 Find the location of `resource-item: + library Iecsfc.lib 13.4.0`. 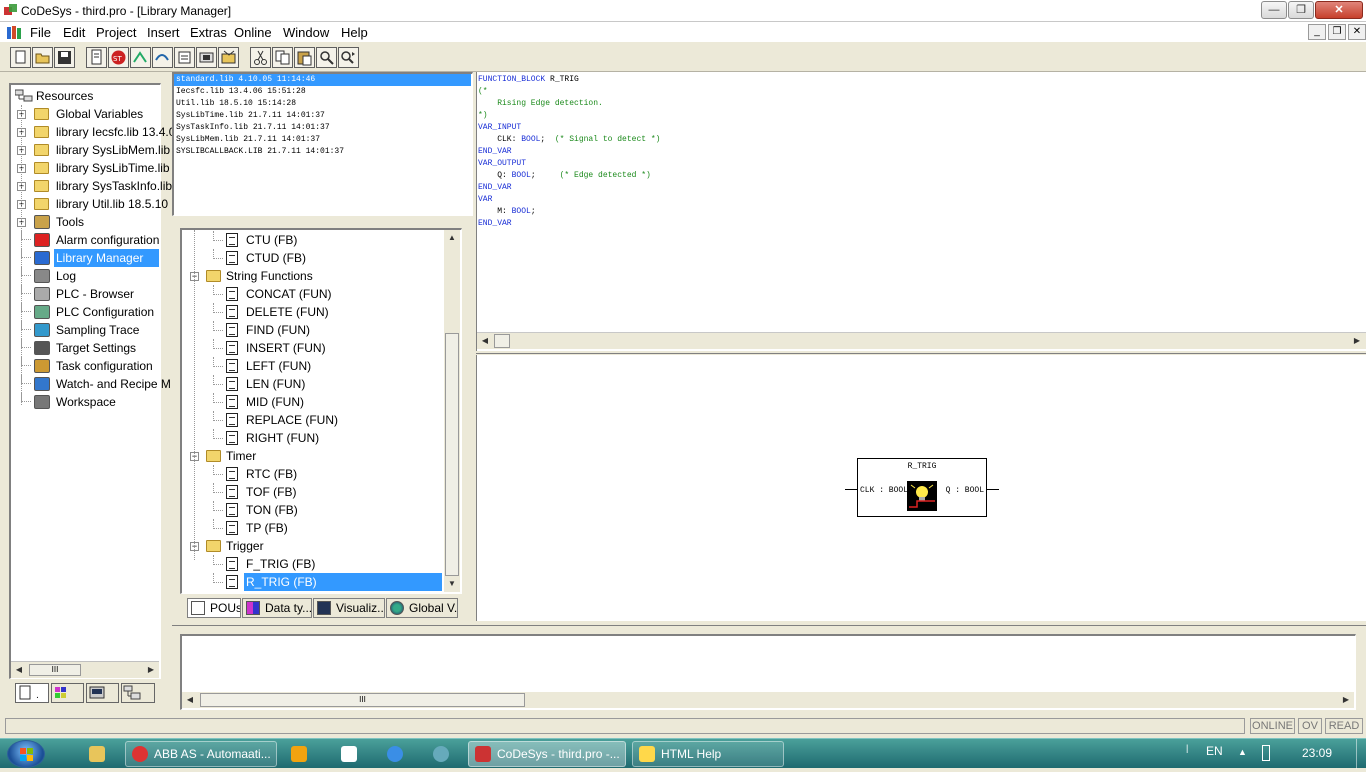

resource-item: + library Iecsfc.lib 13.4.0 is located at coordinates (93, 132).